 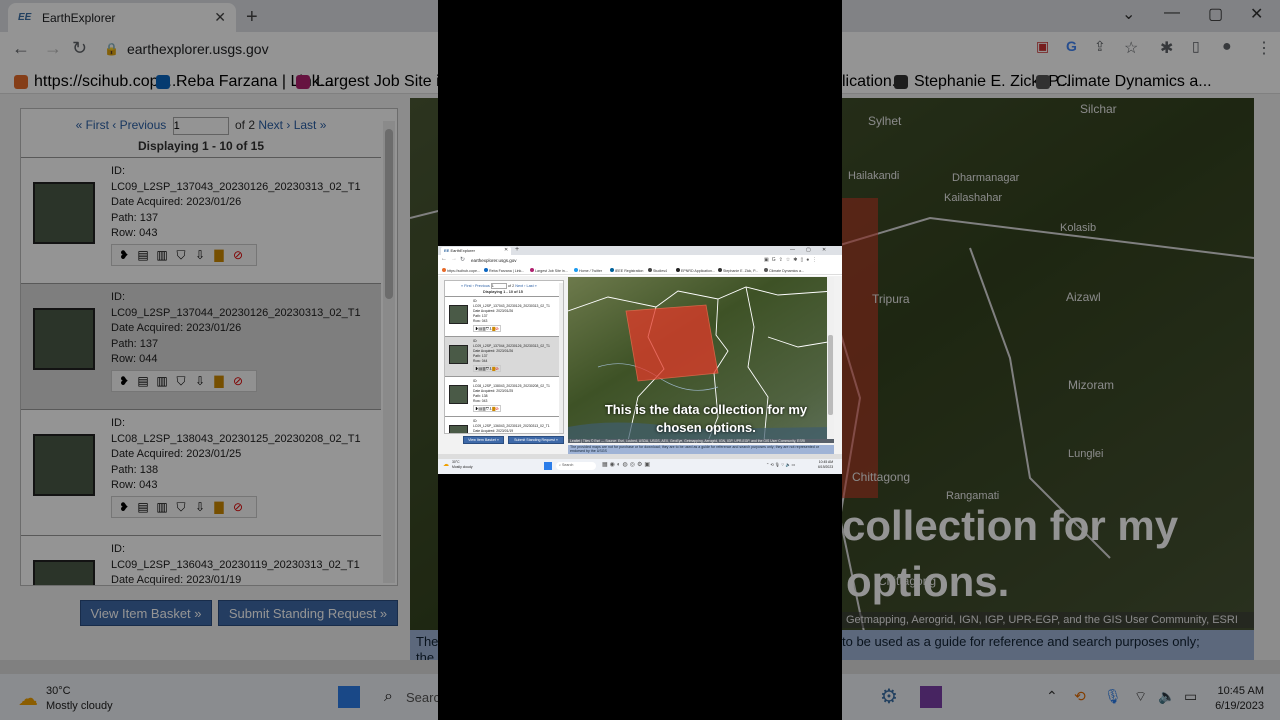 What do you see at coordinates (1166, 696) in the screenshot?
I see `volume-icon: 🔈` at bounding box center [1166, 696].